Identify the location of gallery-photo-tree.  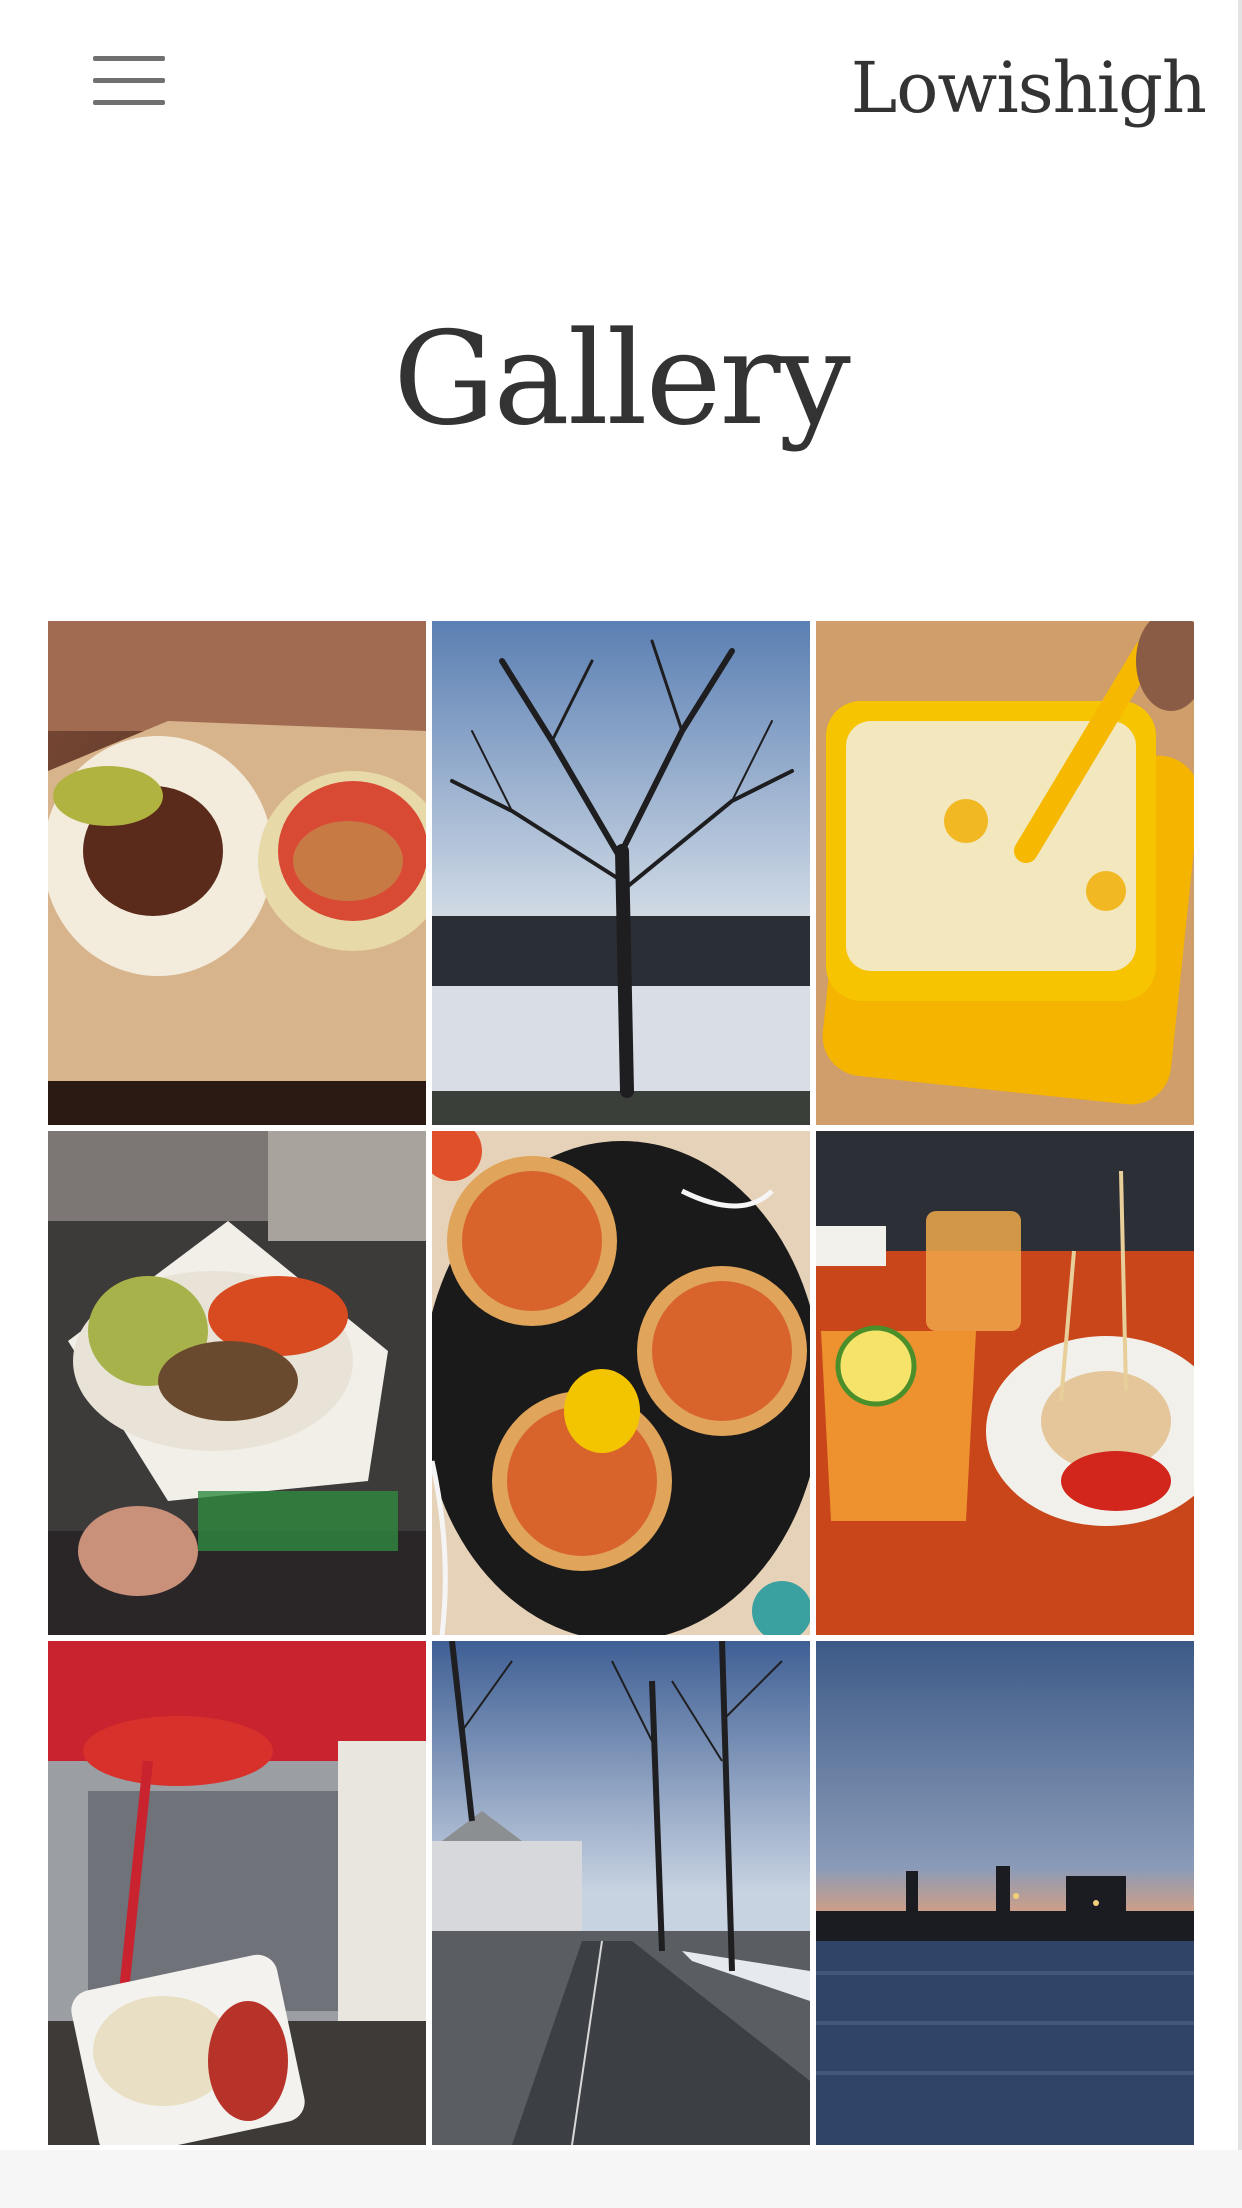
(621, 873).